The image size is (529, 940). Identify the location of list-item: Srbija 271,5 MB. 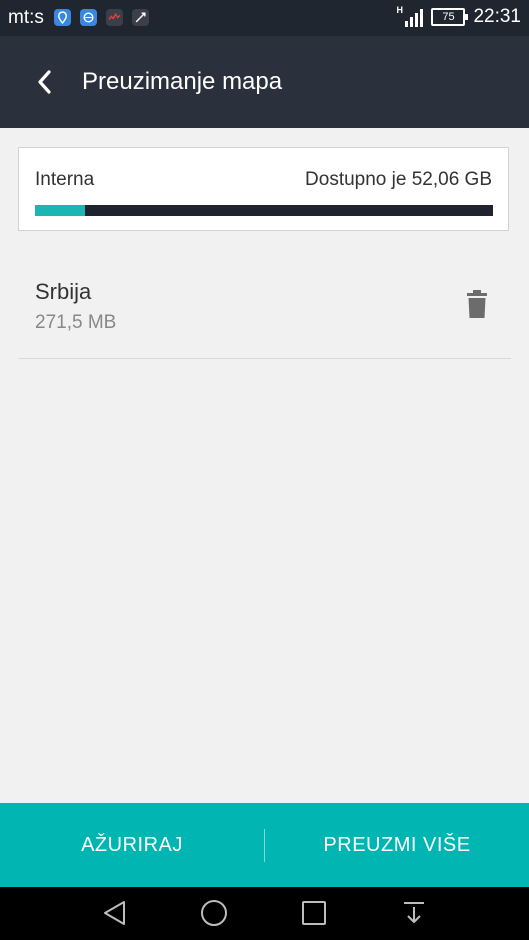
(264, 310).